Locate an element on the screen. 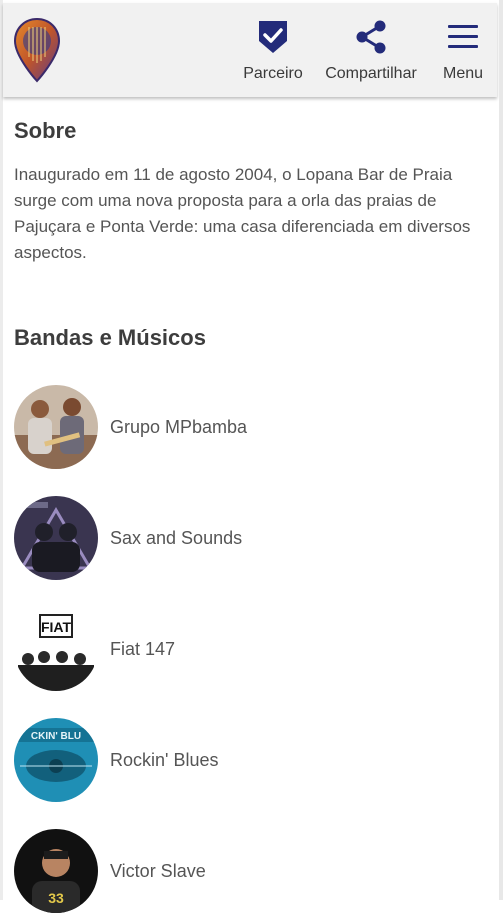 This screenshot has width=503, height=913. share-icon is located at coordinates (371, 37).